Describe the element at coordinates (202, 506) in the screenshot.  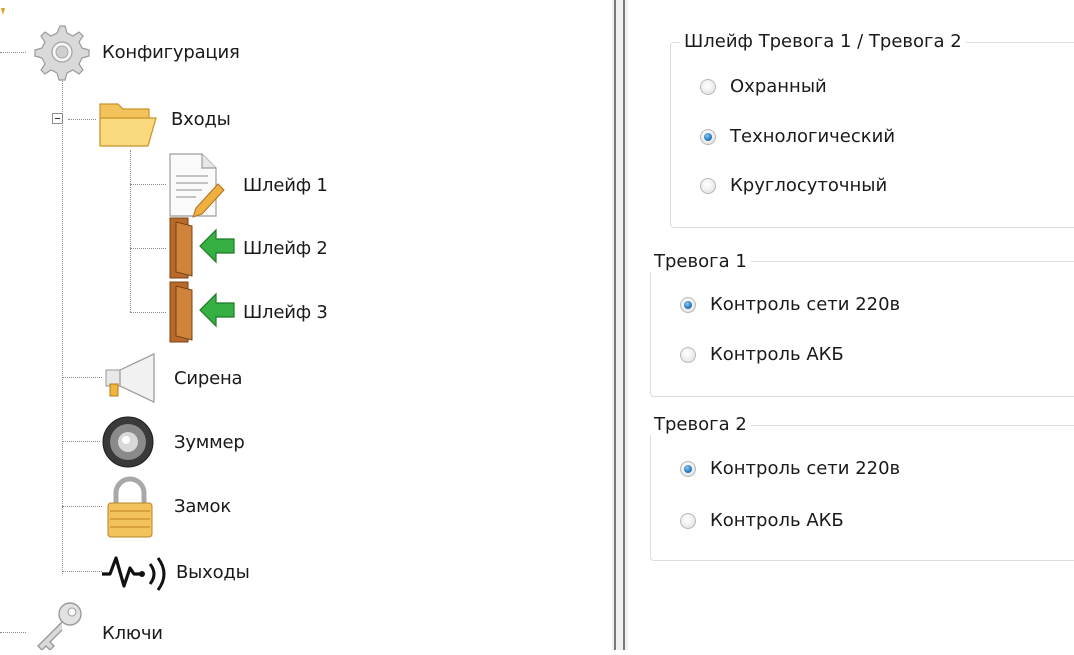
I see `tree-item-lock: Замок` at that location.